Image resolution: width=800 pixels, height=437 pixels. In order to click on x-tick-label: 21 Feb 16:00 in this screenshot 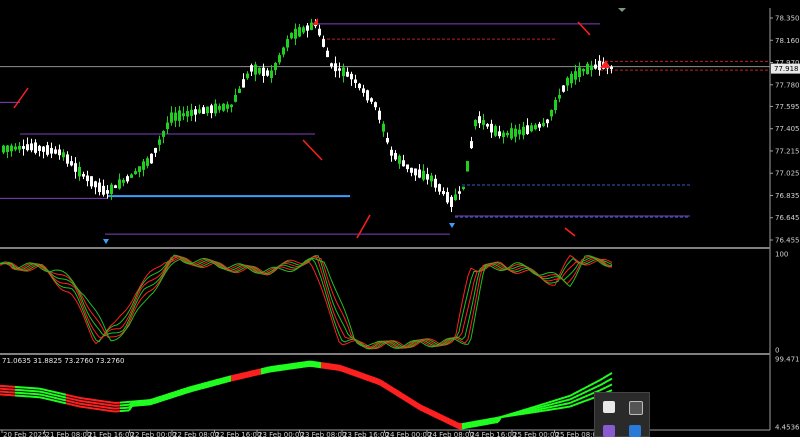, I will do `click(111, 434)`.